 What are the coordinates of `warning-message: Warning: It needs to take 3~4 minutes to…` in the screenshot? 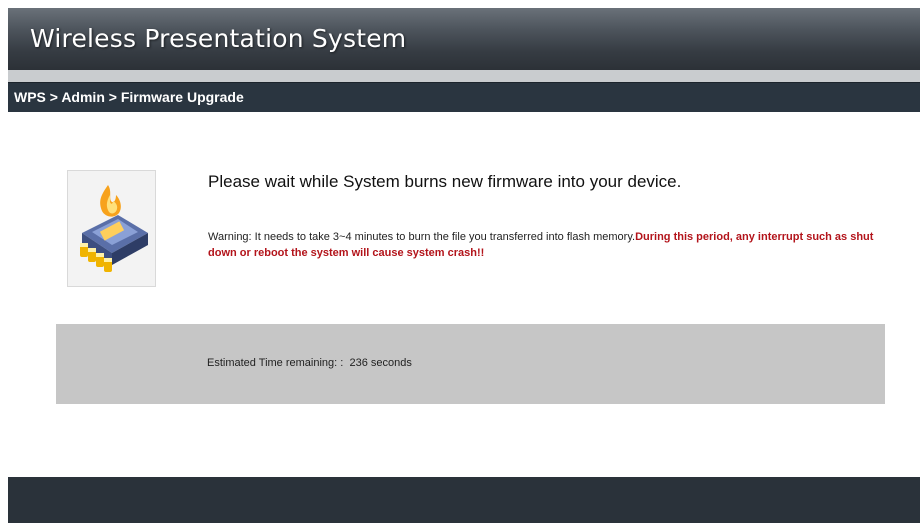 It's located at (548, 245).